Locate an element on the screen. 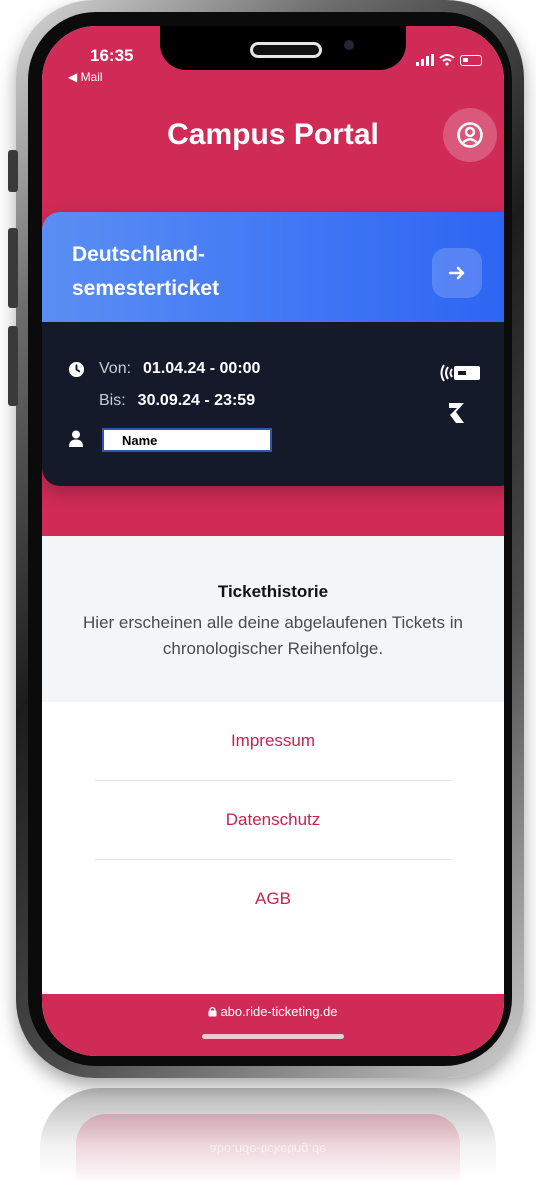  agb-link: AGB is located at coordinates (273, 899).